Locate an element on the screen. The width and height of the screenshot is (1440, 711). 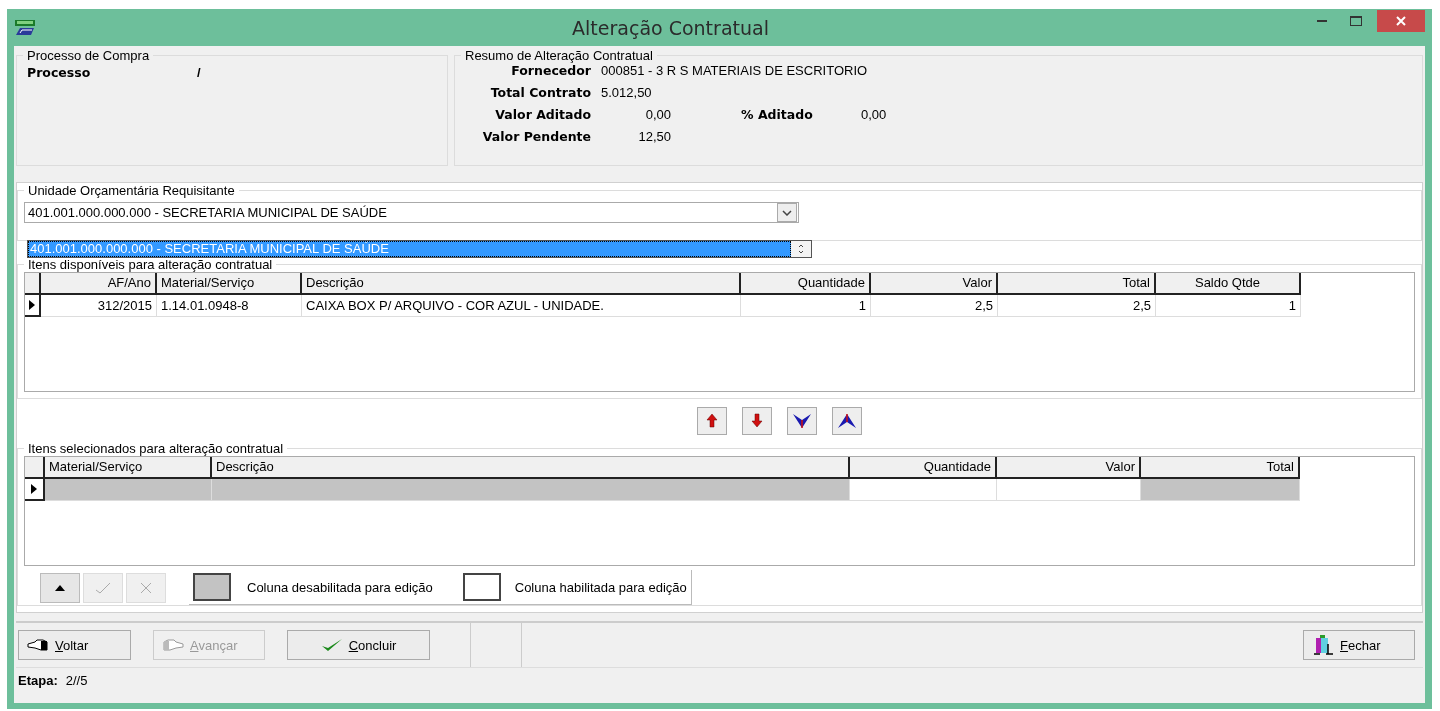
group-title: Itens selecionados para alteração contratual is located at coordinates (156, 448).